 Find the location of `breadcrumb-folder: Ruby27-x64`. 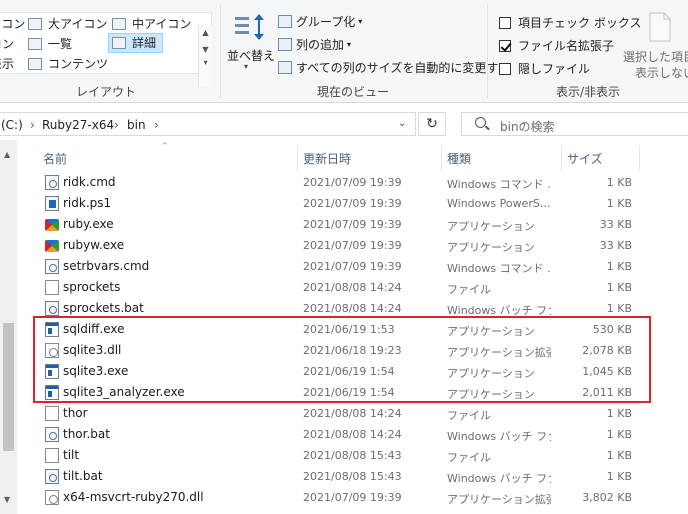

breadcrumb-folder: Ruby27-x64 is located at coordinates (78, 125).